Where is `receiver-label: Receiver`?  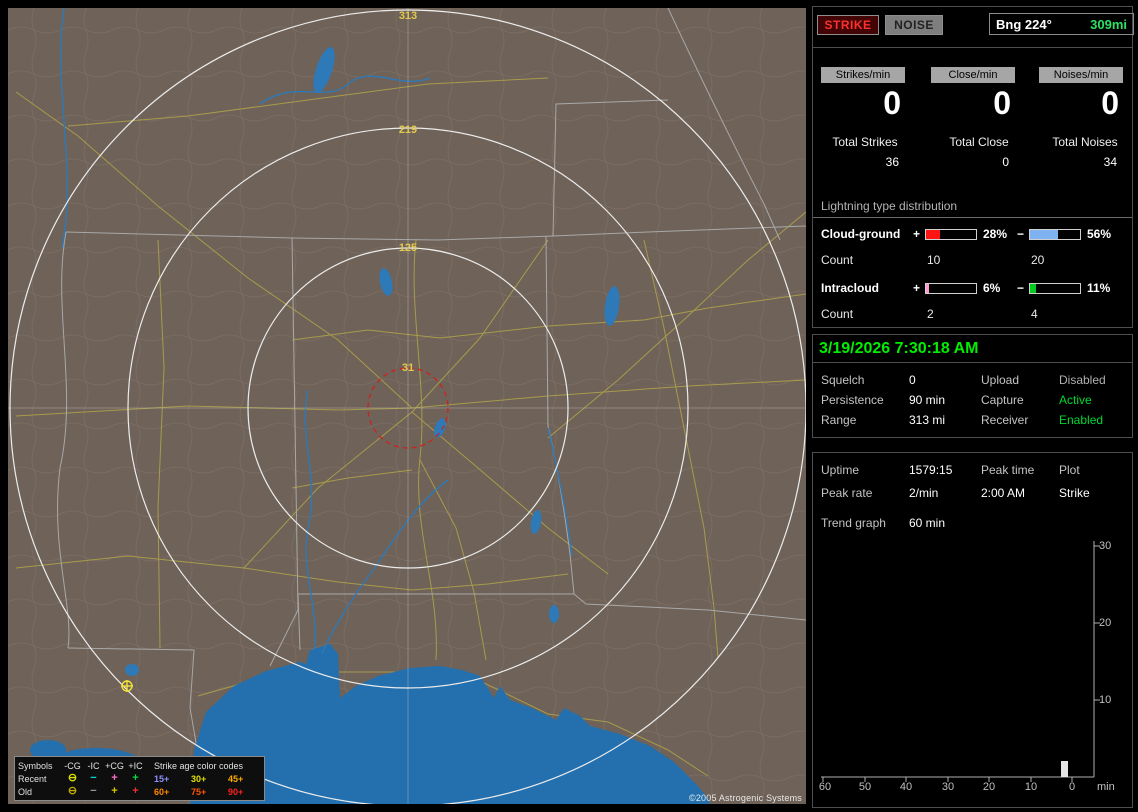 receiver-label: Receiver is located at coordinates (1005, 420).